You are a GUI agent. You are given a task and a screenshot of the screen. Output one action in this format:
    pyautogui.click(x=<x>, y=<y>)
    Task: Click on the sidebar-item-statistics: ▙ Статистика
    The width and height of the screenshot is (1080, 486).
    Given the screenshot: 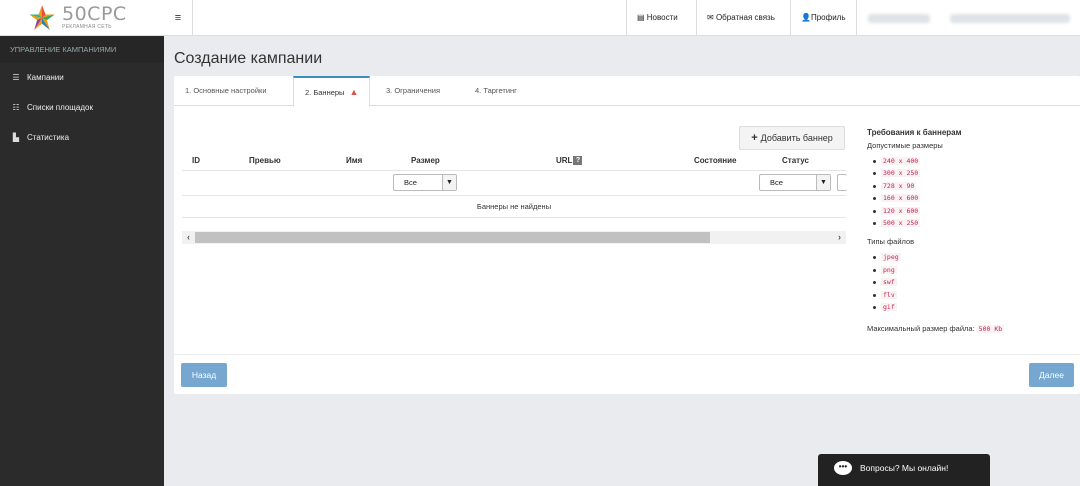 What is the action you would take?
    pyautogui.click(x=82, y=138)
    